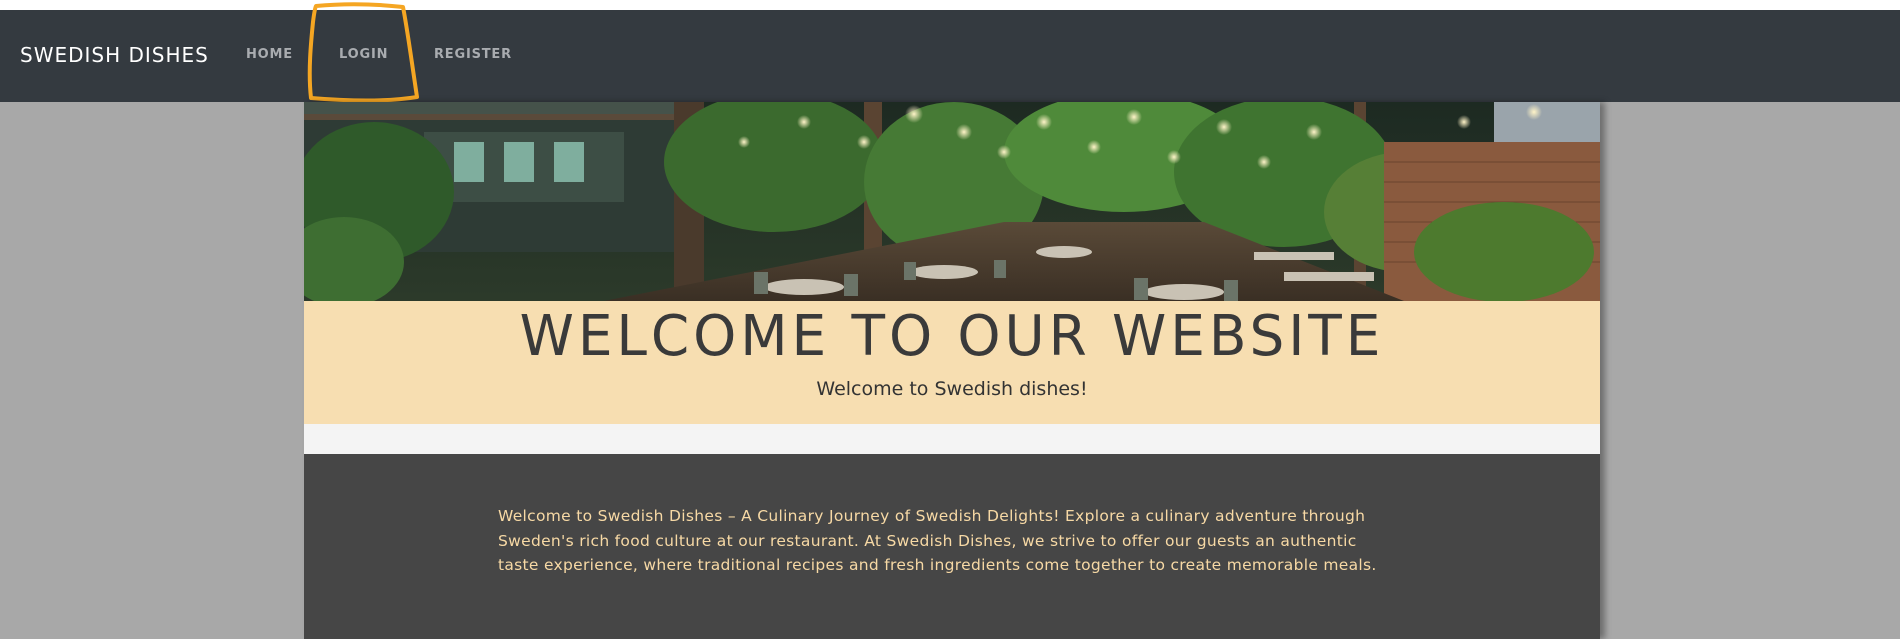 The width and height of the screenshot is (1900, 639). What do you see at coordinates (363, 52) in the screenshot?
I see `login-highlight-annotation` at bounding box center [363, 52].